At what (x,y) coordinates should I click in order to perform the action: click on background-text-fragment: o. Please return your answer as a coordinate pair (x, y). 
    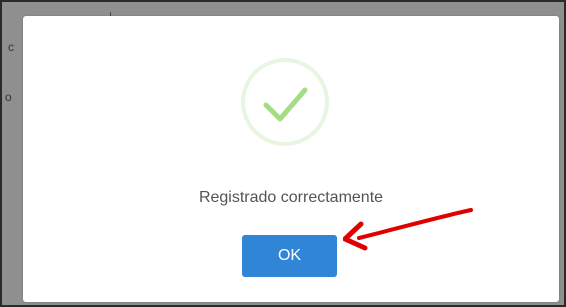
    Looking at the image, I should click on (8, 97).